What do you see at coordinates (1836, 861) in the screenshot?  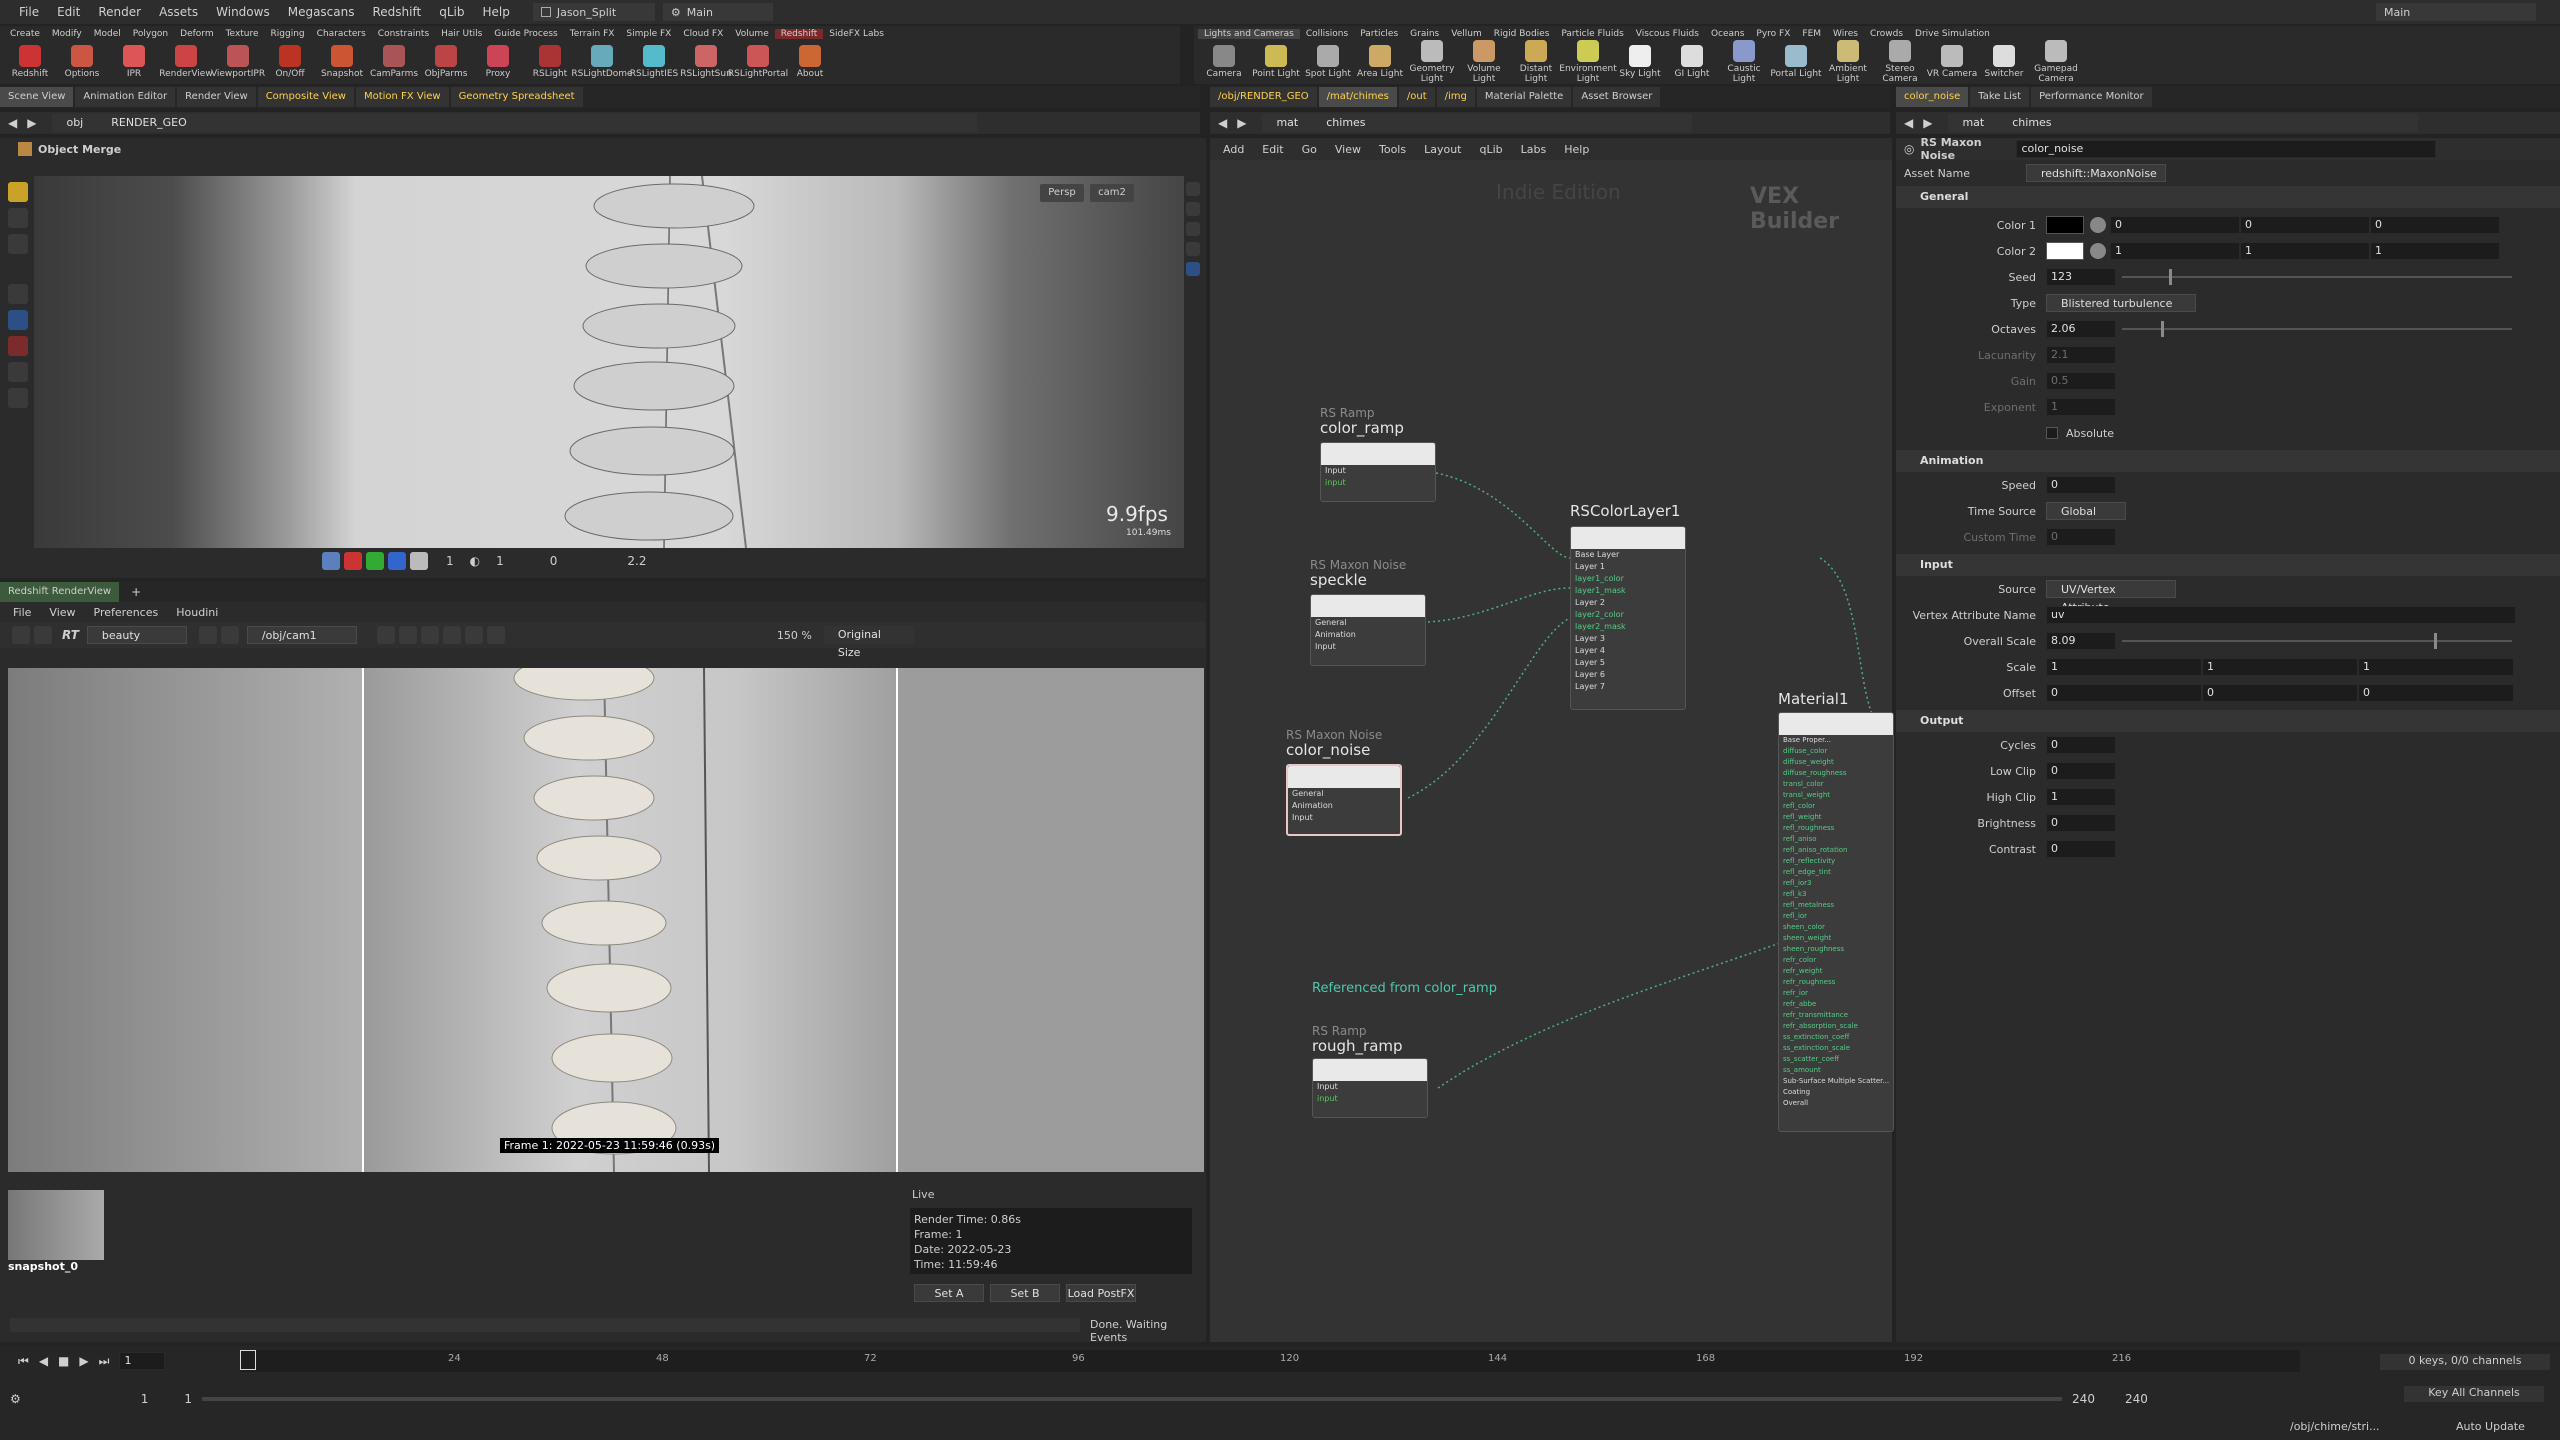 I see `material-pin: refl_reflectivity` at bounding box center [1836, 861].